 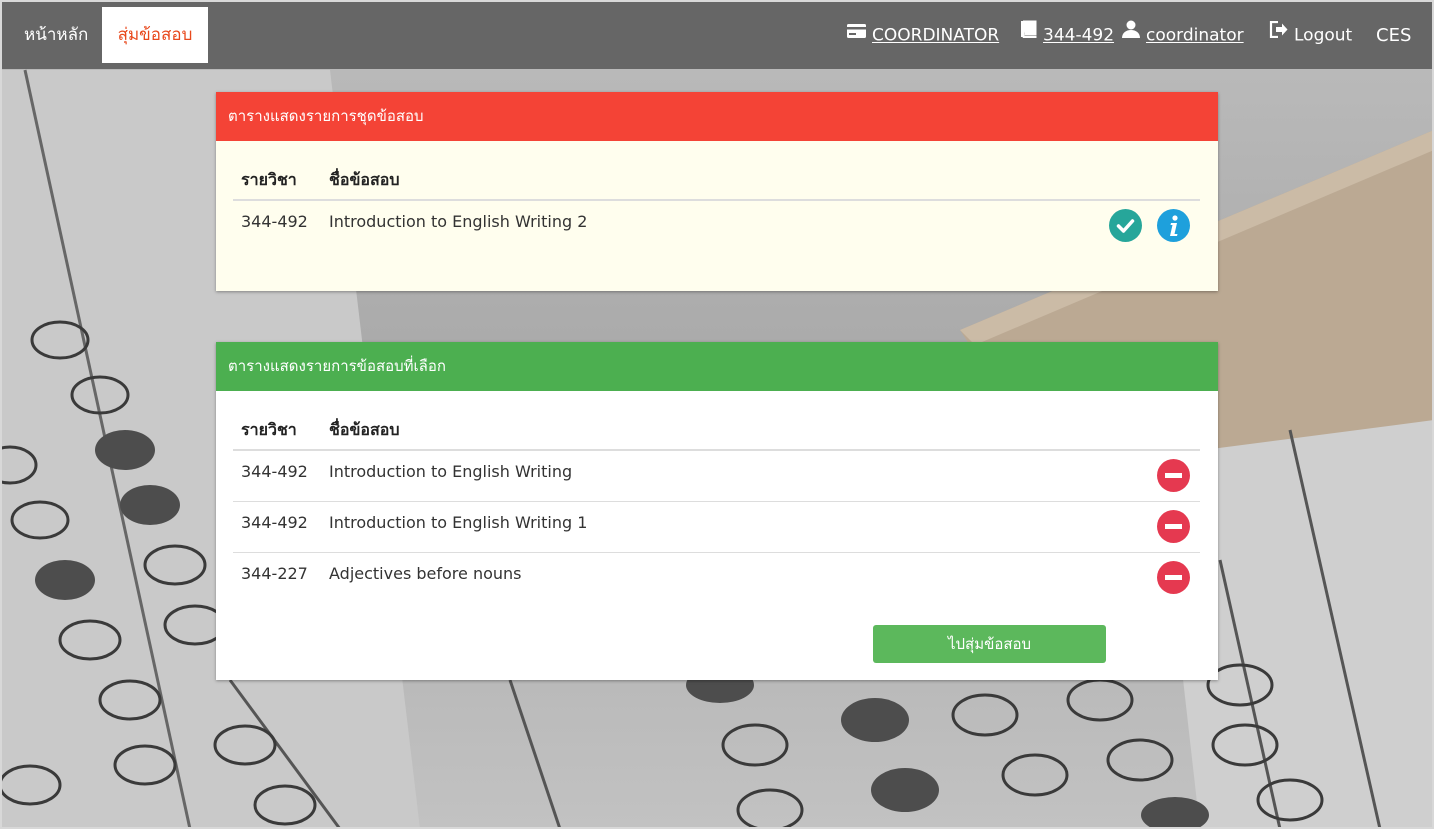 I want to click on id-card-icon, so click(x=856, y=33).